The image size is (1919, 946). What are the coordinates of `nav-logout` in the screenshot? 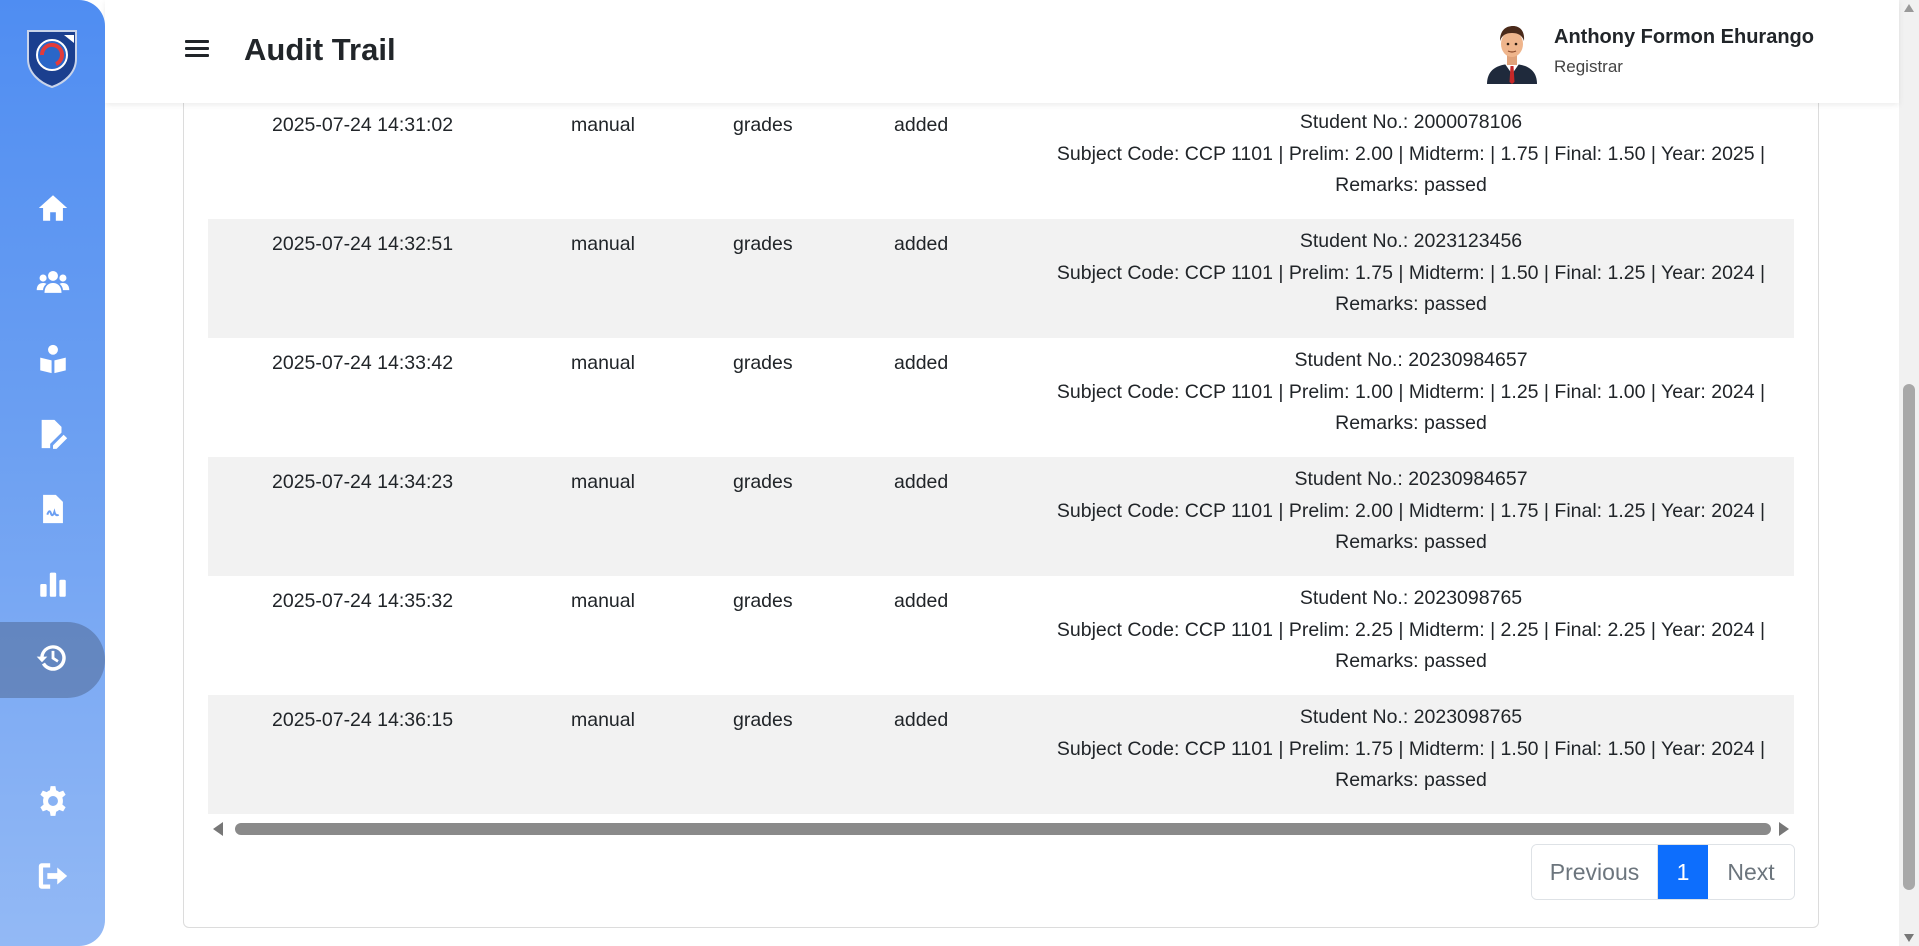 It's located at (52, 878).